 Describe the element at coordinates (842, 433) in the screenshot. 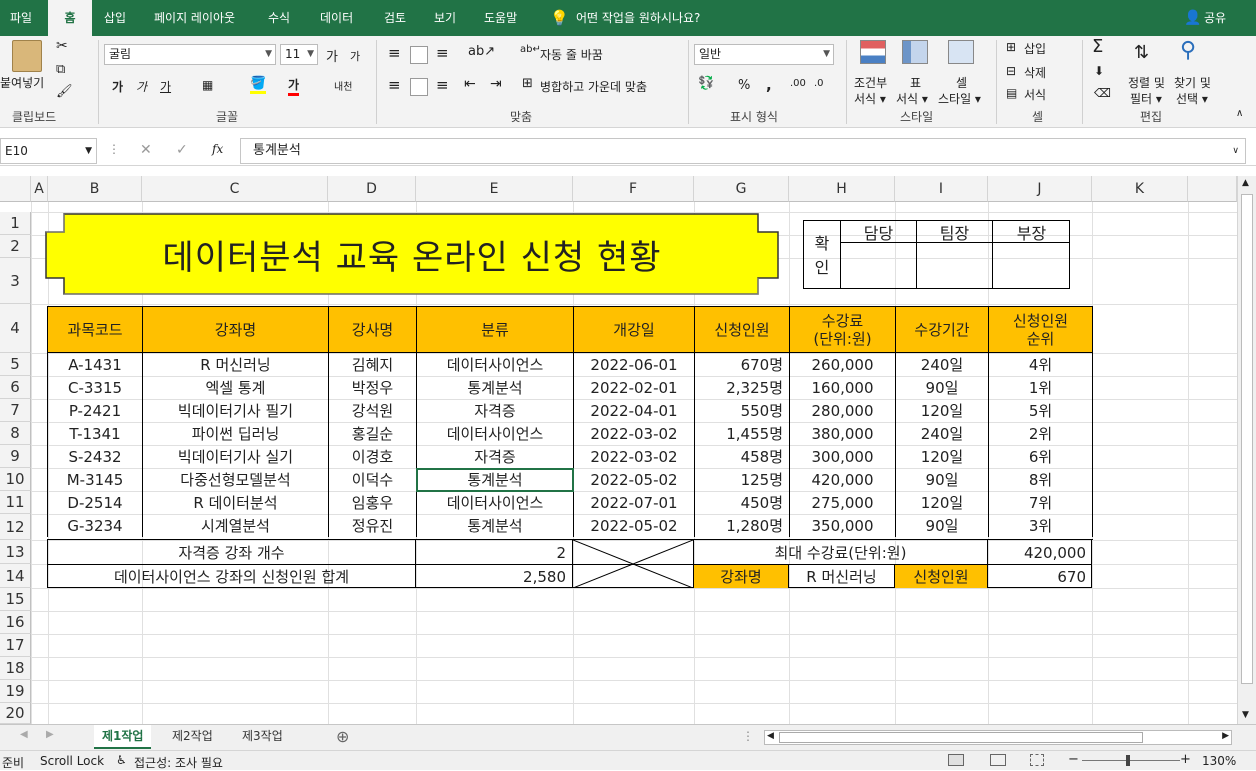

I see `cell-fee: 380,000` at that location.